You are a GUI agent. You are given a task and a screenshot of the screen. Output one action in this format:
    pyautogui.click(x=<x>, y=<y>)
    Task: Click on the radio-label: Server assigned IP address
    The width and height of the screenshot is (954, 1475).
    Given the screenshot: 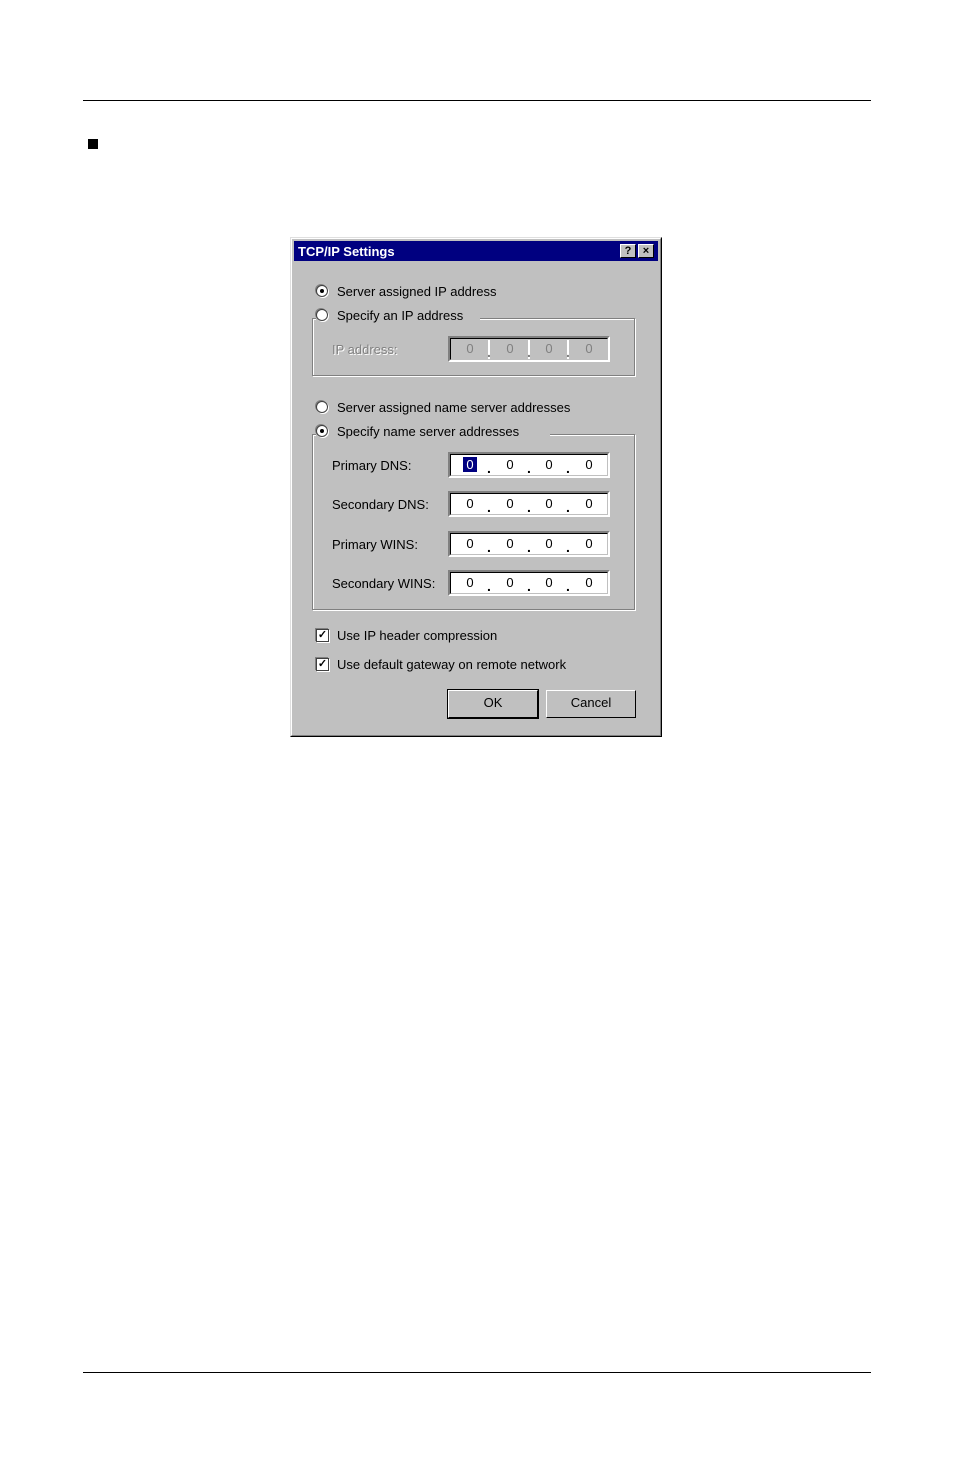 What is the action you would take?
    pyautogui.click(x=417, y=291)
    